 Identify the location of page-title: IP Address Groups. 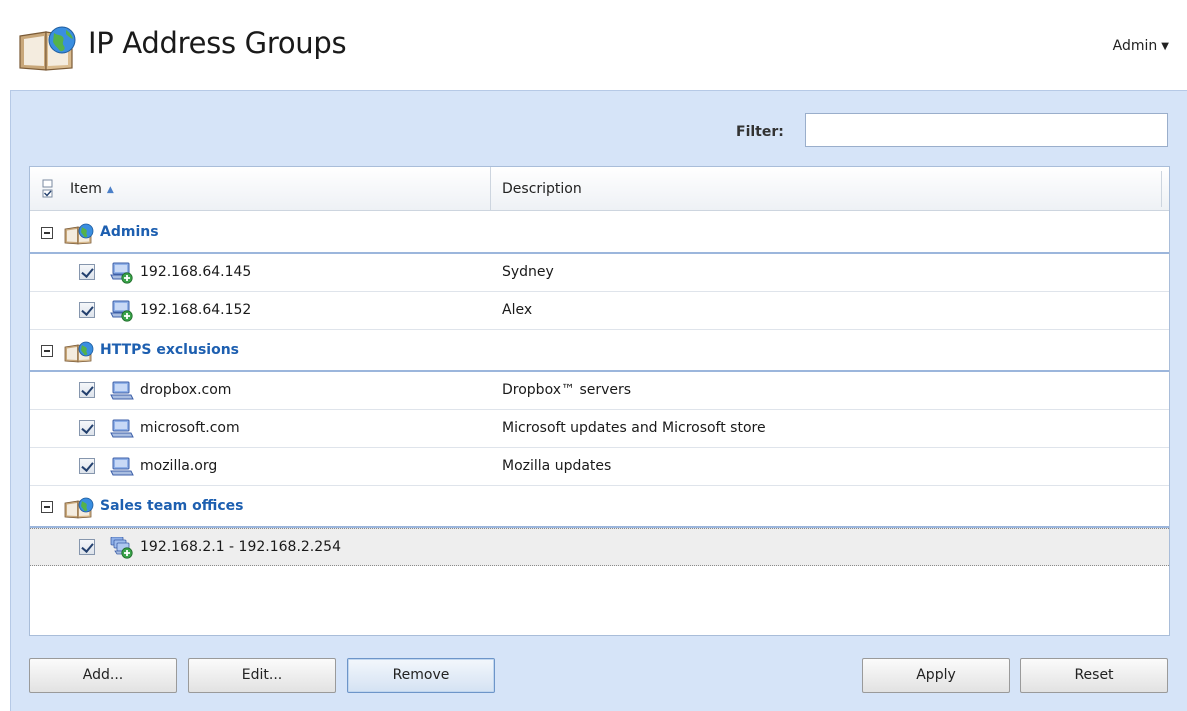
(217, 43).